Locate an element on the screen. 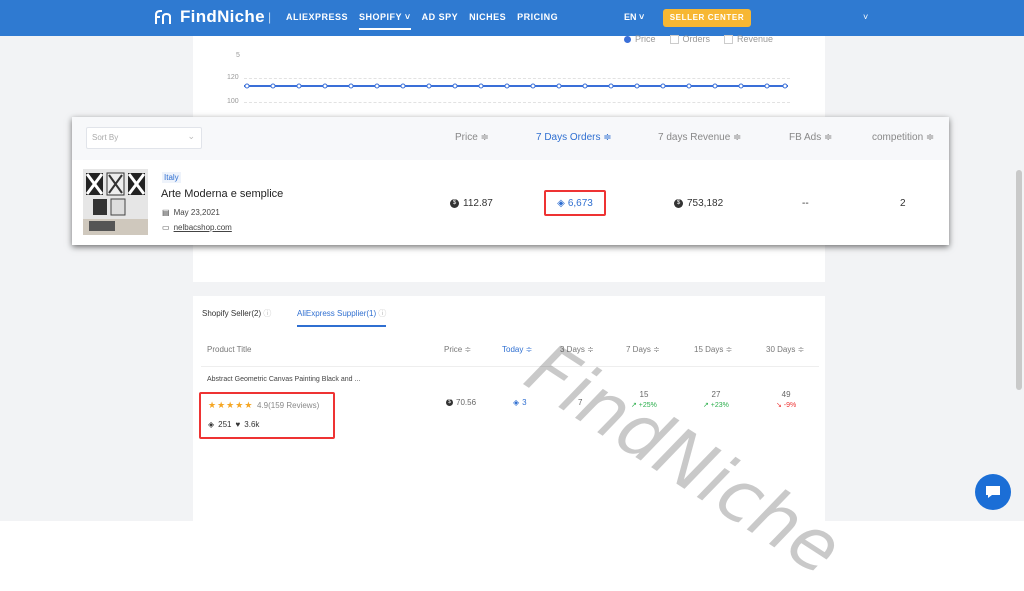 This screenshot has height=591, width=1024. sort-by-select: Sort By ⌄ is located at coordinates (144, 138).